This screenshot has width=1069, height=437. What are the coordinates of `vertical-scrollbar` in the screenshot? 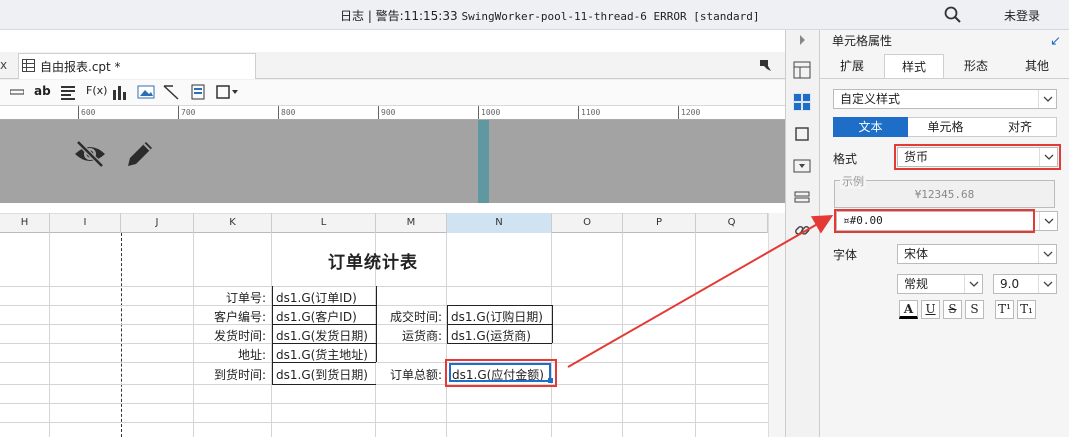 It's located at (776, 325).